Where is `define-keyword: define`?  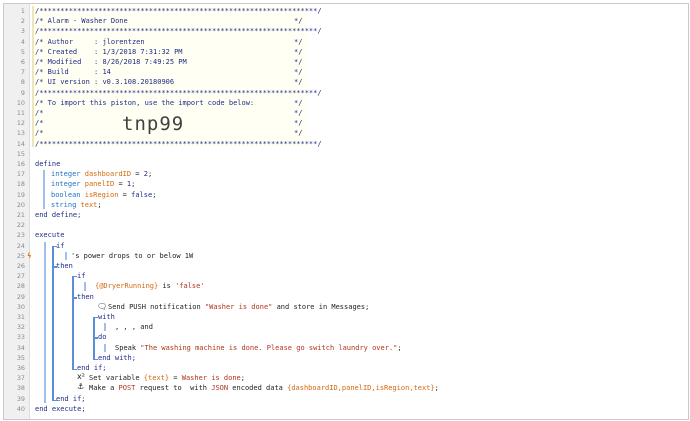
define-keyword: define is located at coordinates (48, 164).